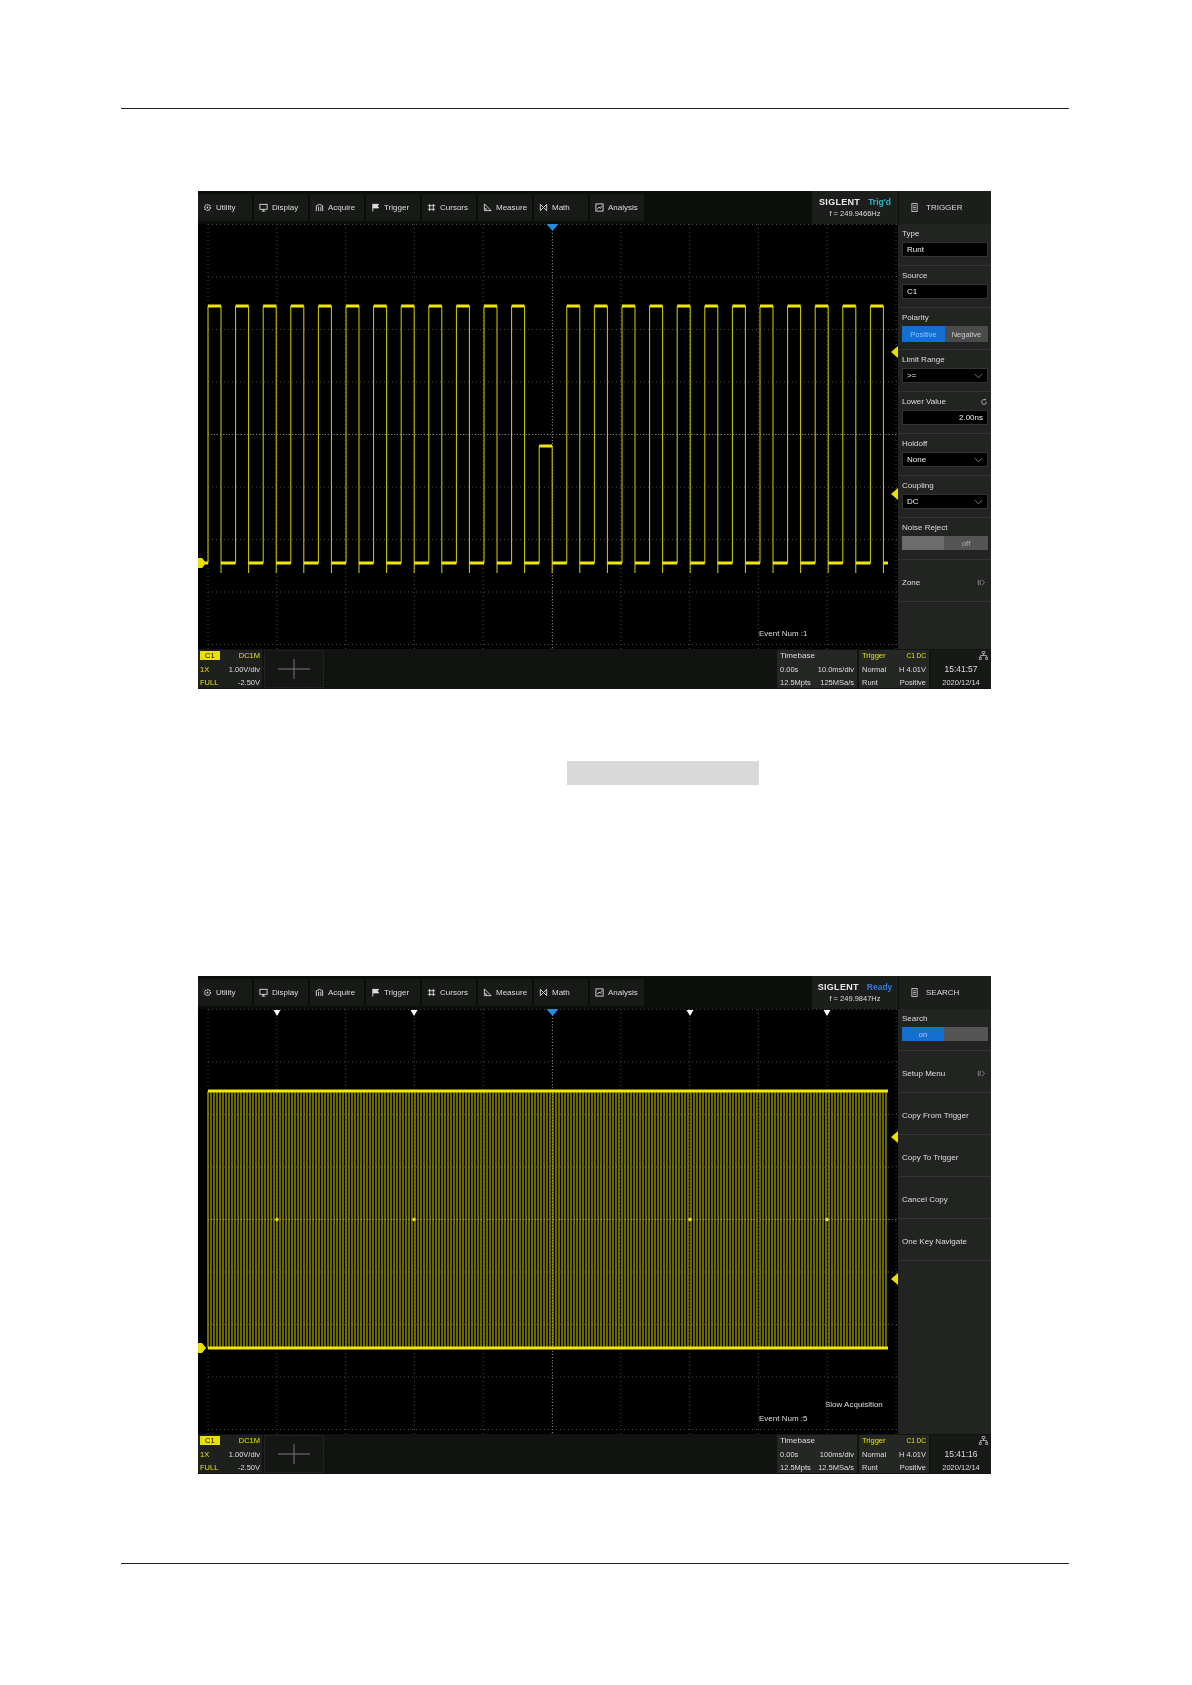 This screenshot has height=1685, width=1192. I want to click on dropdown: None, so click(945, 459).